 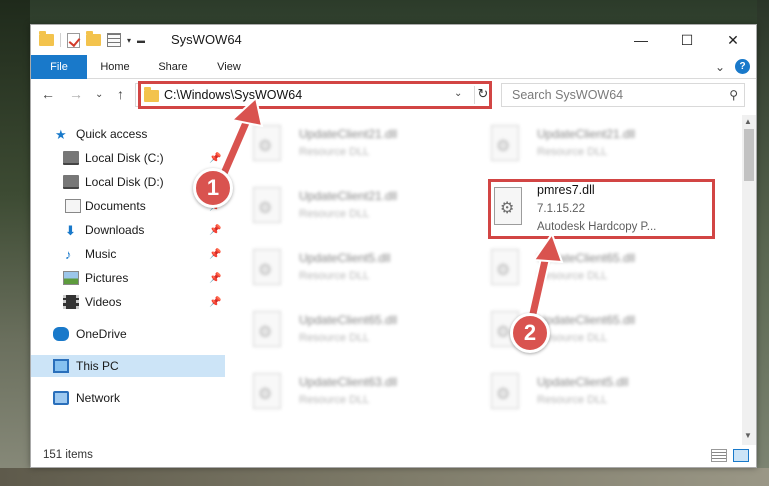 What do you see at coordinates (68, 455) in the screenshot?
I see `item-count: 151 items` at bounding box center [68, 455].